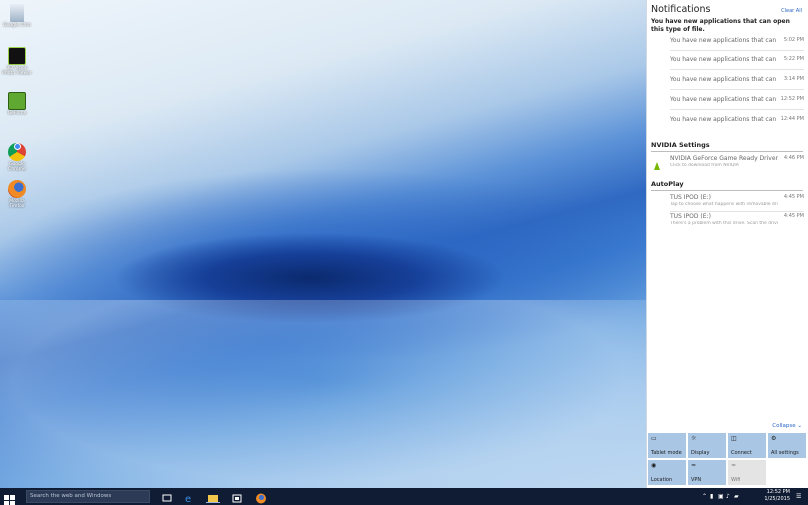 This screenshot has width=808, height=505. What do you see at coordinates (17, 13) in the screenshot?
I see `recycle-bin-icon` at bounding box center [17, 13].